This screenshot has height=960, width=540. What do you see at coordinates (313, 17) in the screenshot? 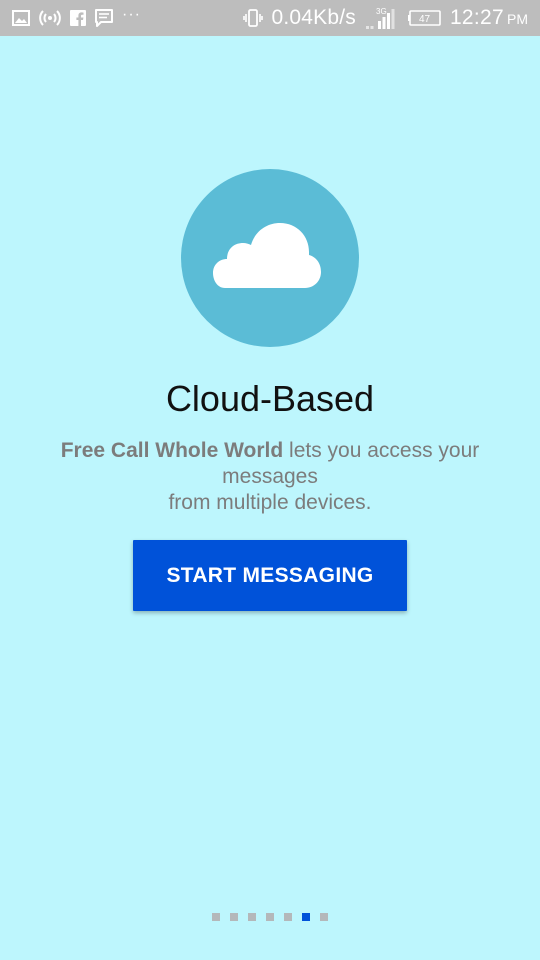
I see `network-speed: 0.04Kb/s` at bounding box center [313, 17].